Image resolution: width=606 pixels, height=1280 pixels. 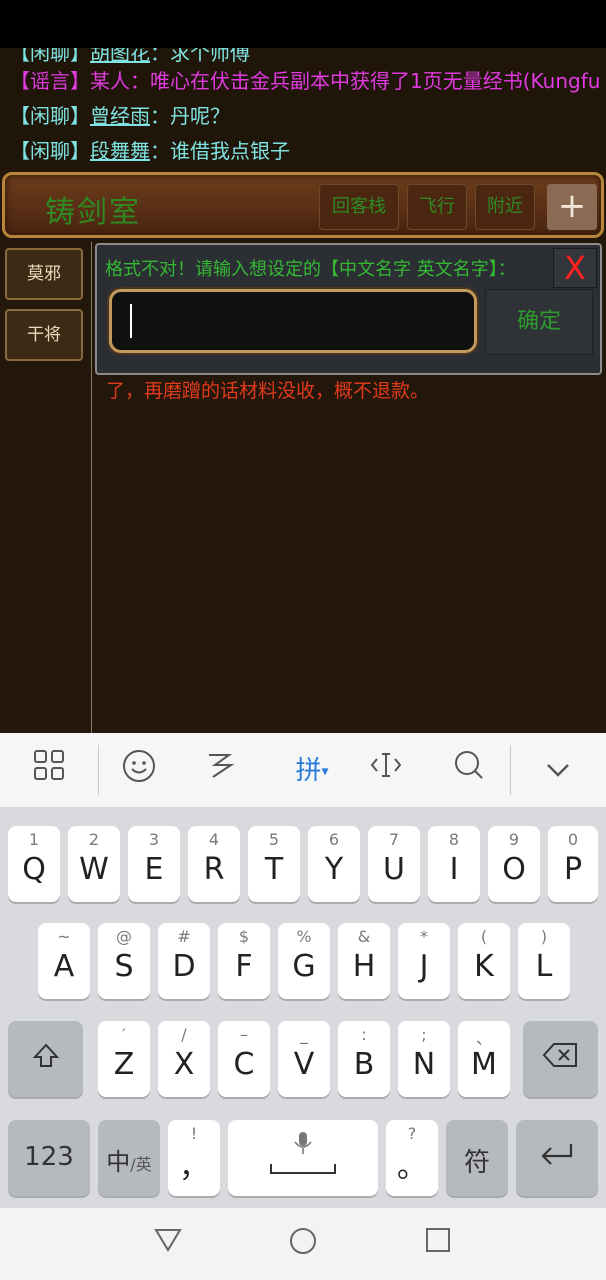 I want to click on backspace-key, so click(x=560, y=1059).